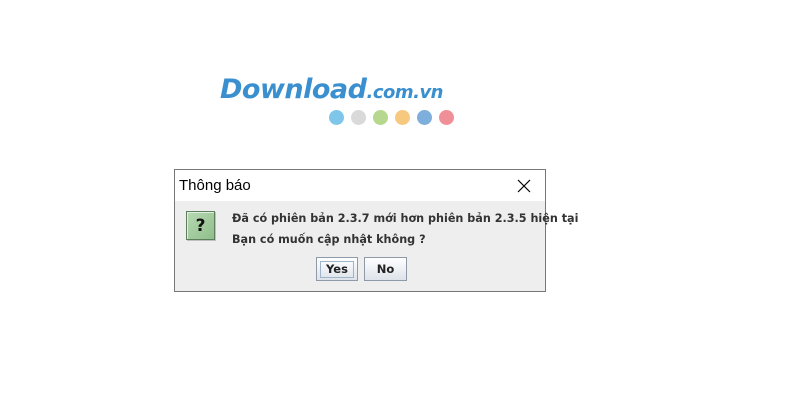  What do you see at coordinates (215, 185) in the screenshot?
I see `dialog-title: Thông báo` at bounding box center [215, 185].